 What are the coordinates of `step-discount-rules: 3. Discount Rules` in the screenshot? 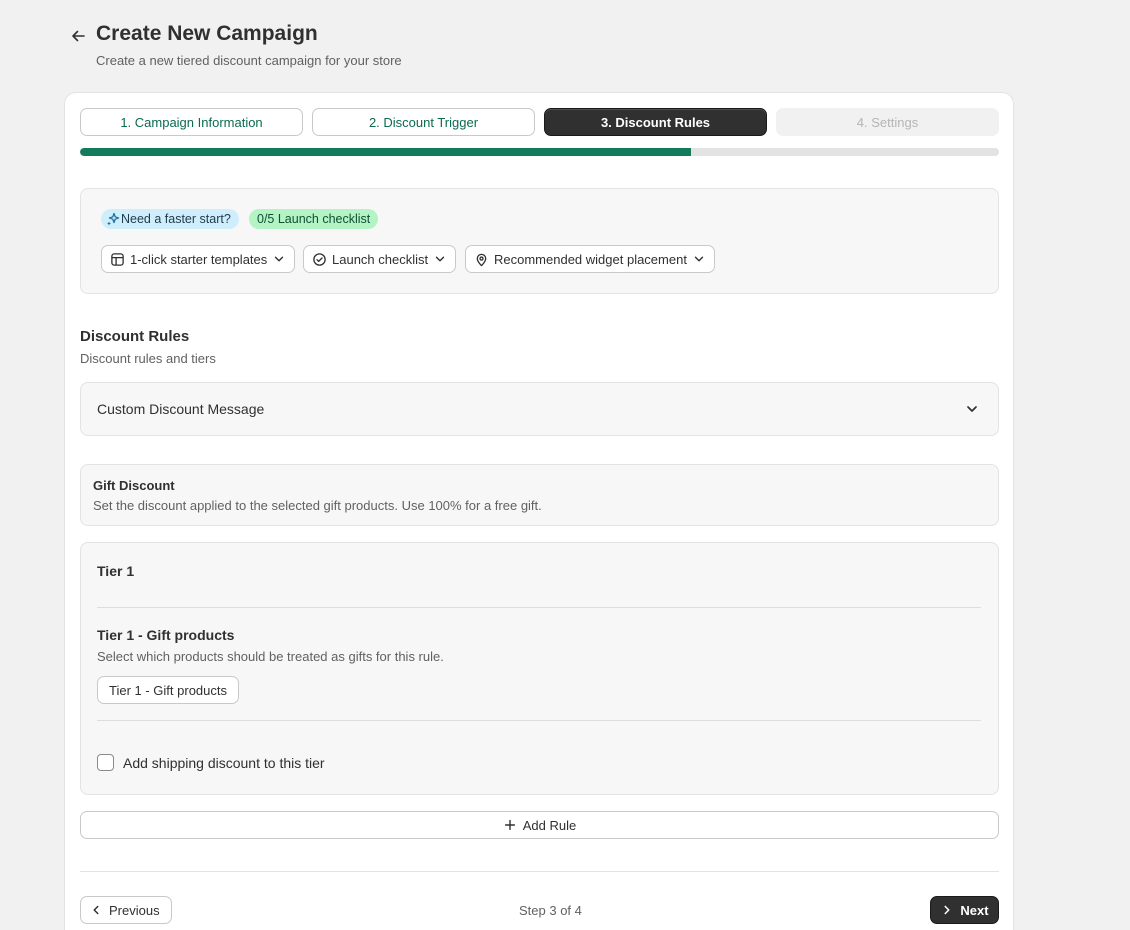 It's located at (655, 122).